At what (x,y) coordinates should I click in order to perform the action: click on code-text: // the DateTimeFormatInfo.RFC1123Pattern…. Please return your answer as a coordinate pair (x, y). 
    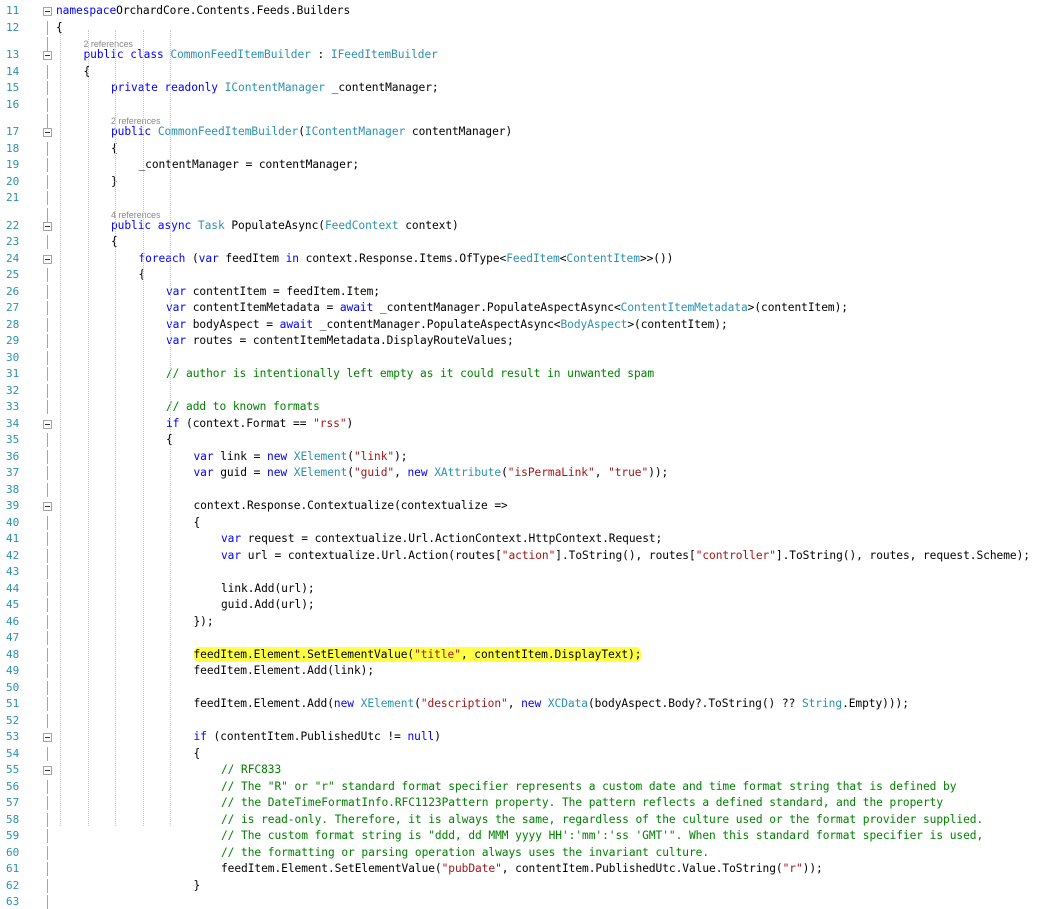
    Looking at the image, I should click on (582, 803).